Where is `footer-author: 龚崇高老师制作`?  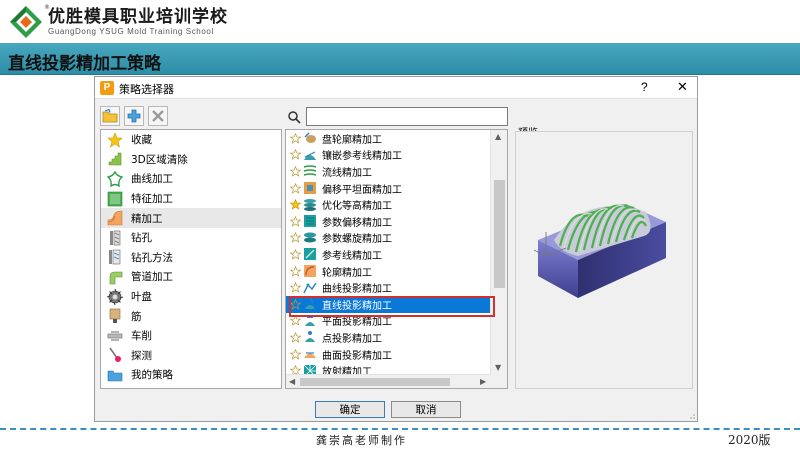
footer-author: 龚崇高老师制作 is located at coordinates (361, 440).